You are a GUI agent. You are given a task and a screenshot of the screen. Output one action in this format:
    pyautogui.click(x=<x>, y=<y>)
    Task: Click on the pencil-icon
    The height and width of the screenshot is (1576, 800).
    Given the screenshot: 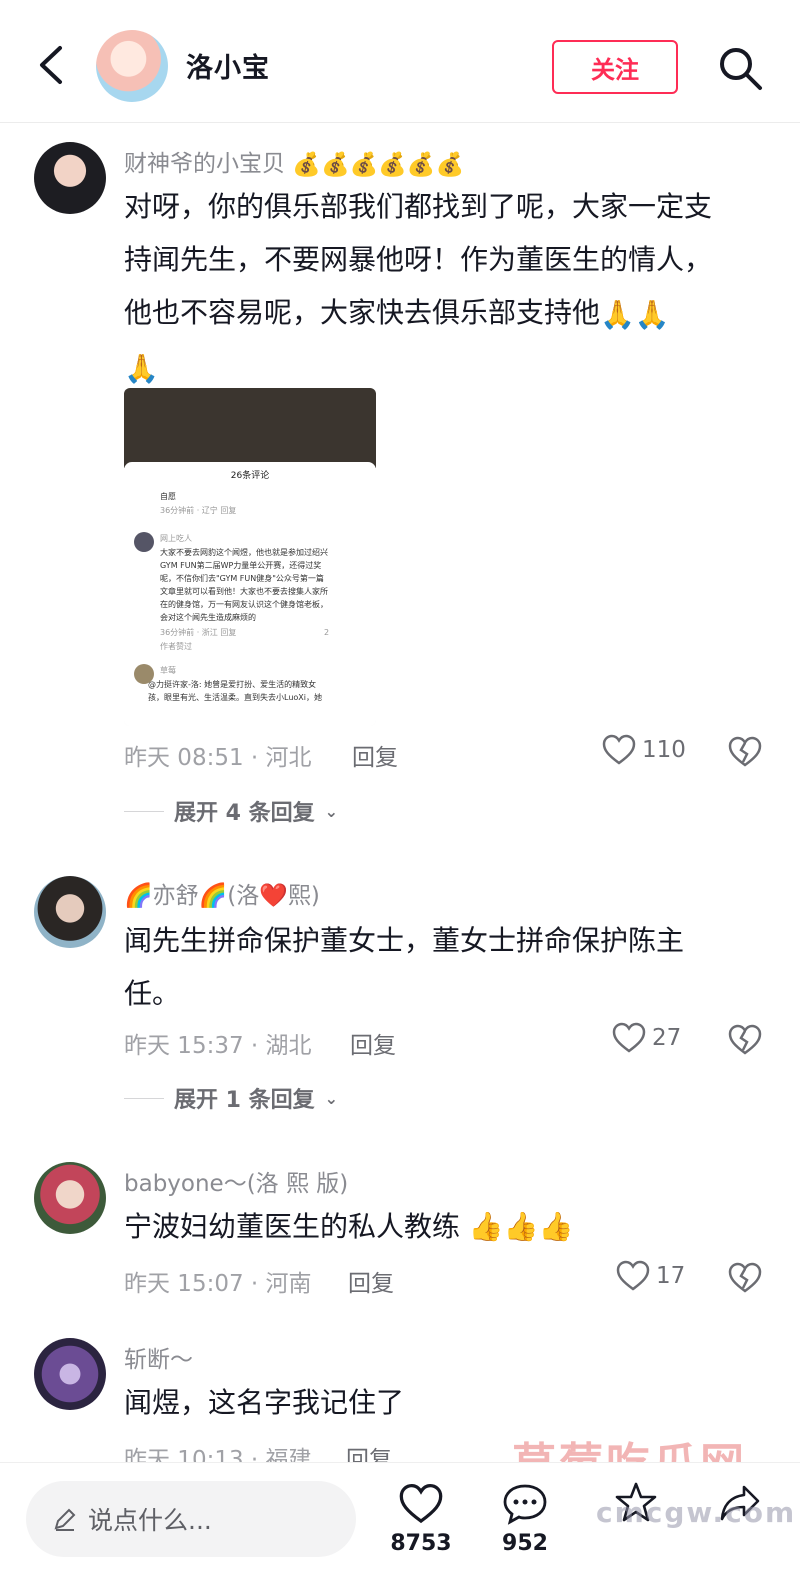 What is the action you would take?
    pyautogui.click(x=65, y=1519)
    